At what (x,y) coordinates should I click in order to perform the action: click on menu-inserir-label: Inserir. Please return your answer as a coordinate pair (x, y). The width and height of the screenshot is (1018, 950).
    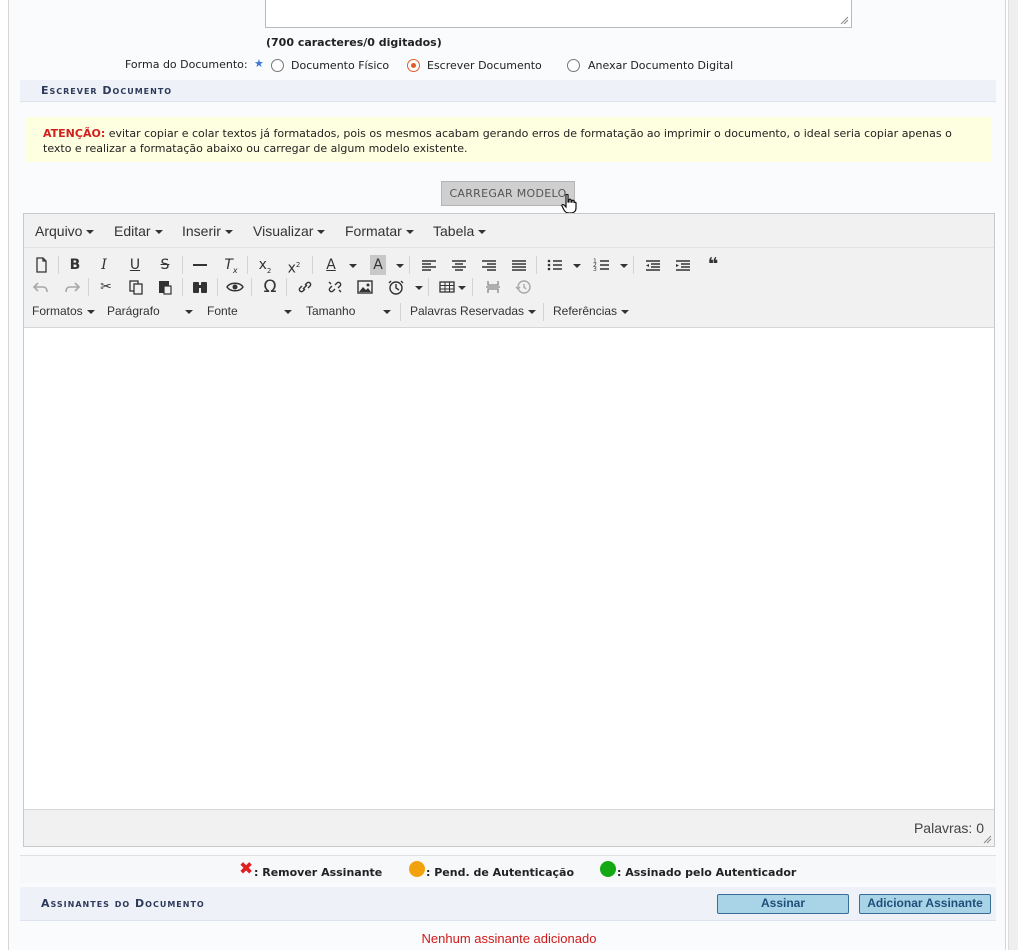
    Looking at the image, I should click on (201, 231).